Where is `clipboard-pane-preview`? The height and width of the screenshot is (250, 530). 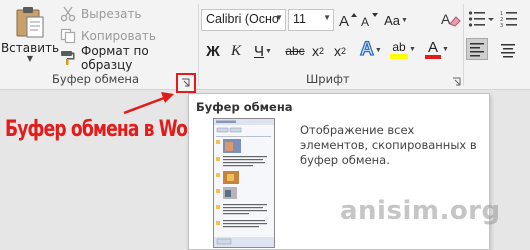 clipboard-pane-preview is located at coordinates (244, 183).